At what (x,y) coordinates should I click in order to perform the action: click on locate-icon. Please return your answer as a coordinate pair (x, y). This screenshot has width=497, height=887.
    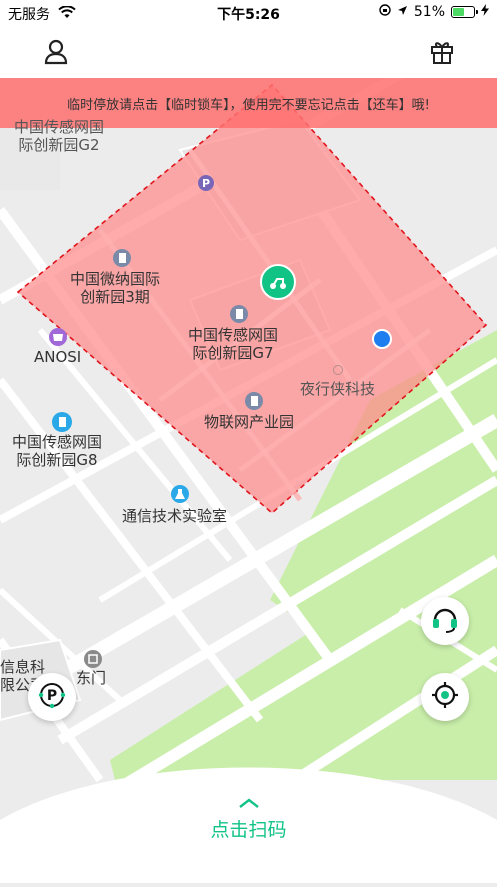
    Looking at the image, I should click on (445, 697).